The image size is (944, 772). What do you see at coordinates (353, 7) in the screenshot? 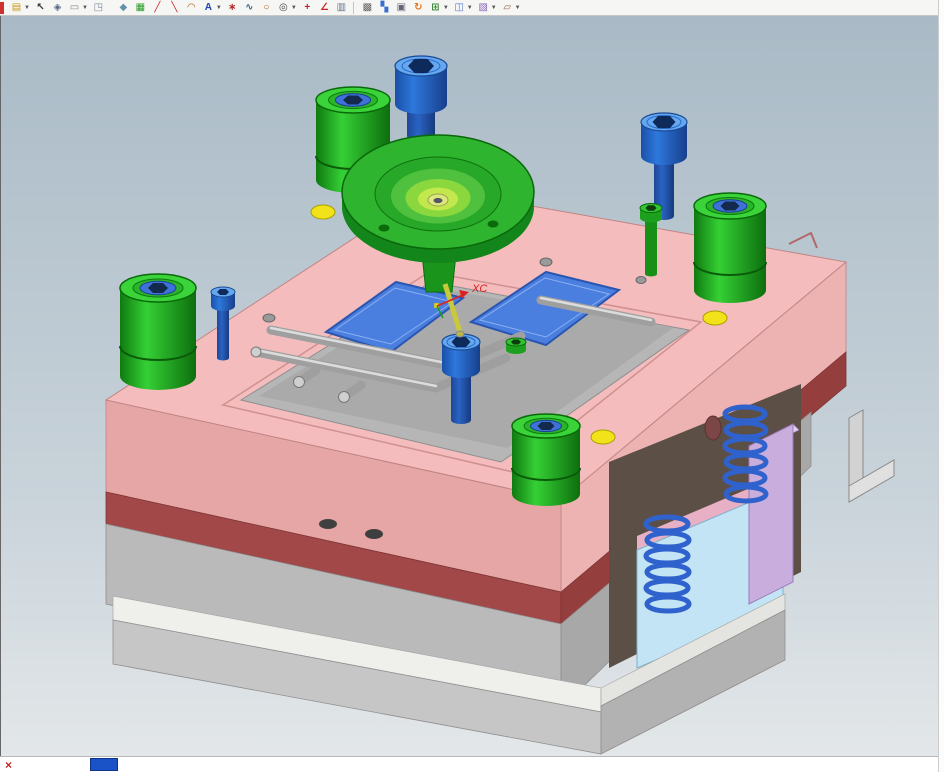
I see `toolbar-separator` at bounding box center [353, 7].